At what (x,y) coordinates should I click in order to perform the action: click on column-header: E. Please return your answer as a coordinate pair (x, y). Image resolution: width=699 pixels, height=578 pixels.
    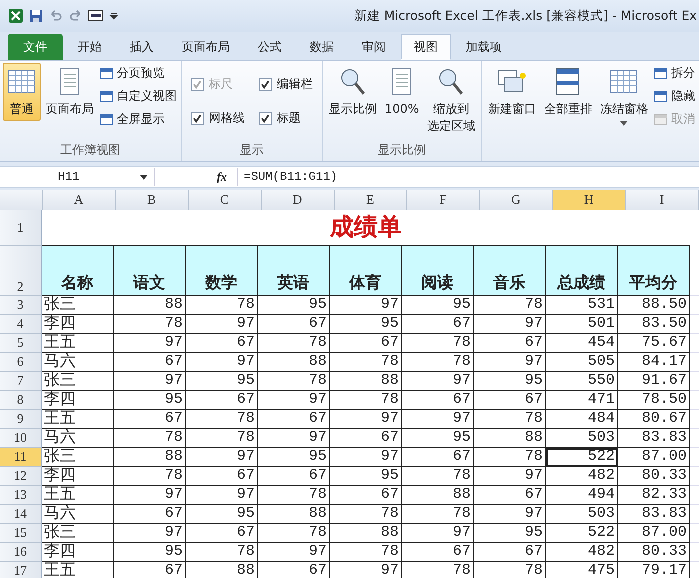
    Looking at the image, I should click on (371, 200).